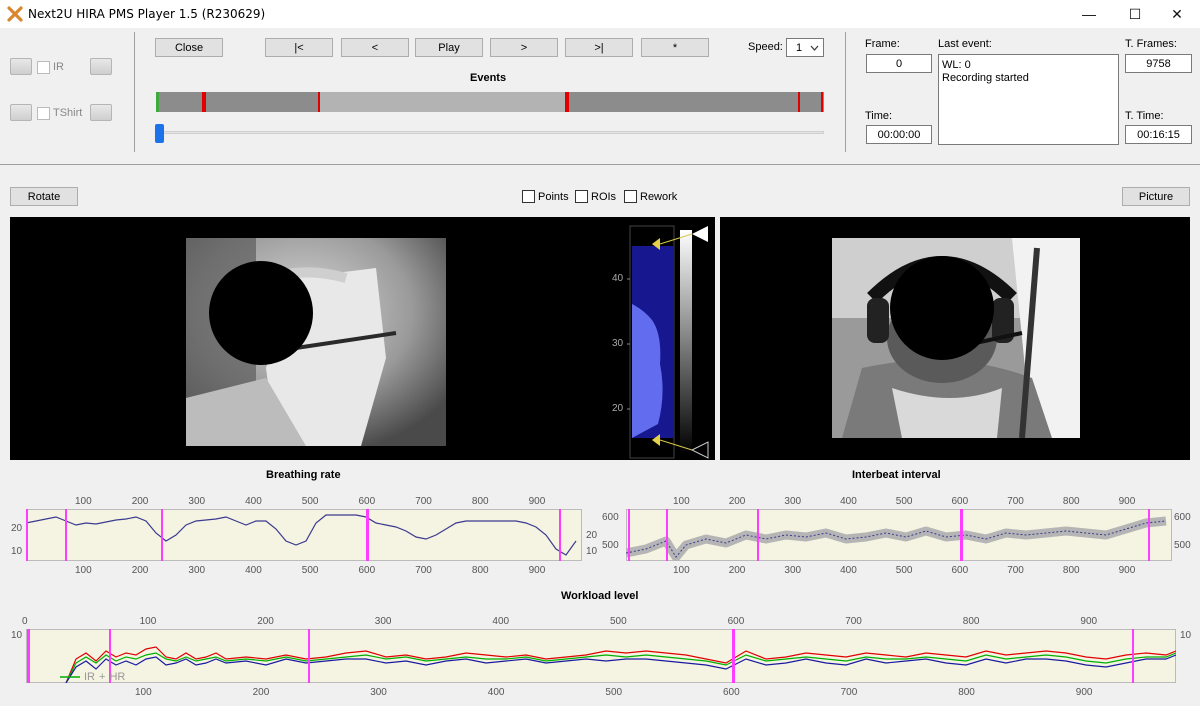  What do you see at coordinates (43, 113) in the screenshot?
I see `tshirt-checkbox` at bounding box center [43, 113].